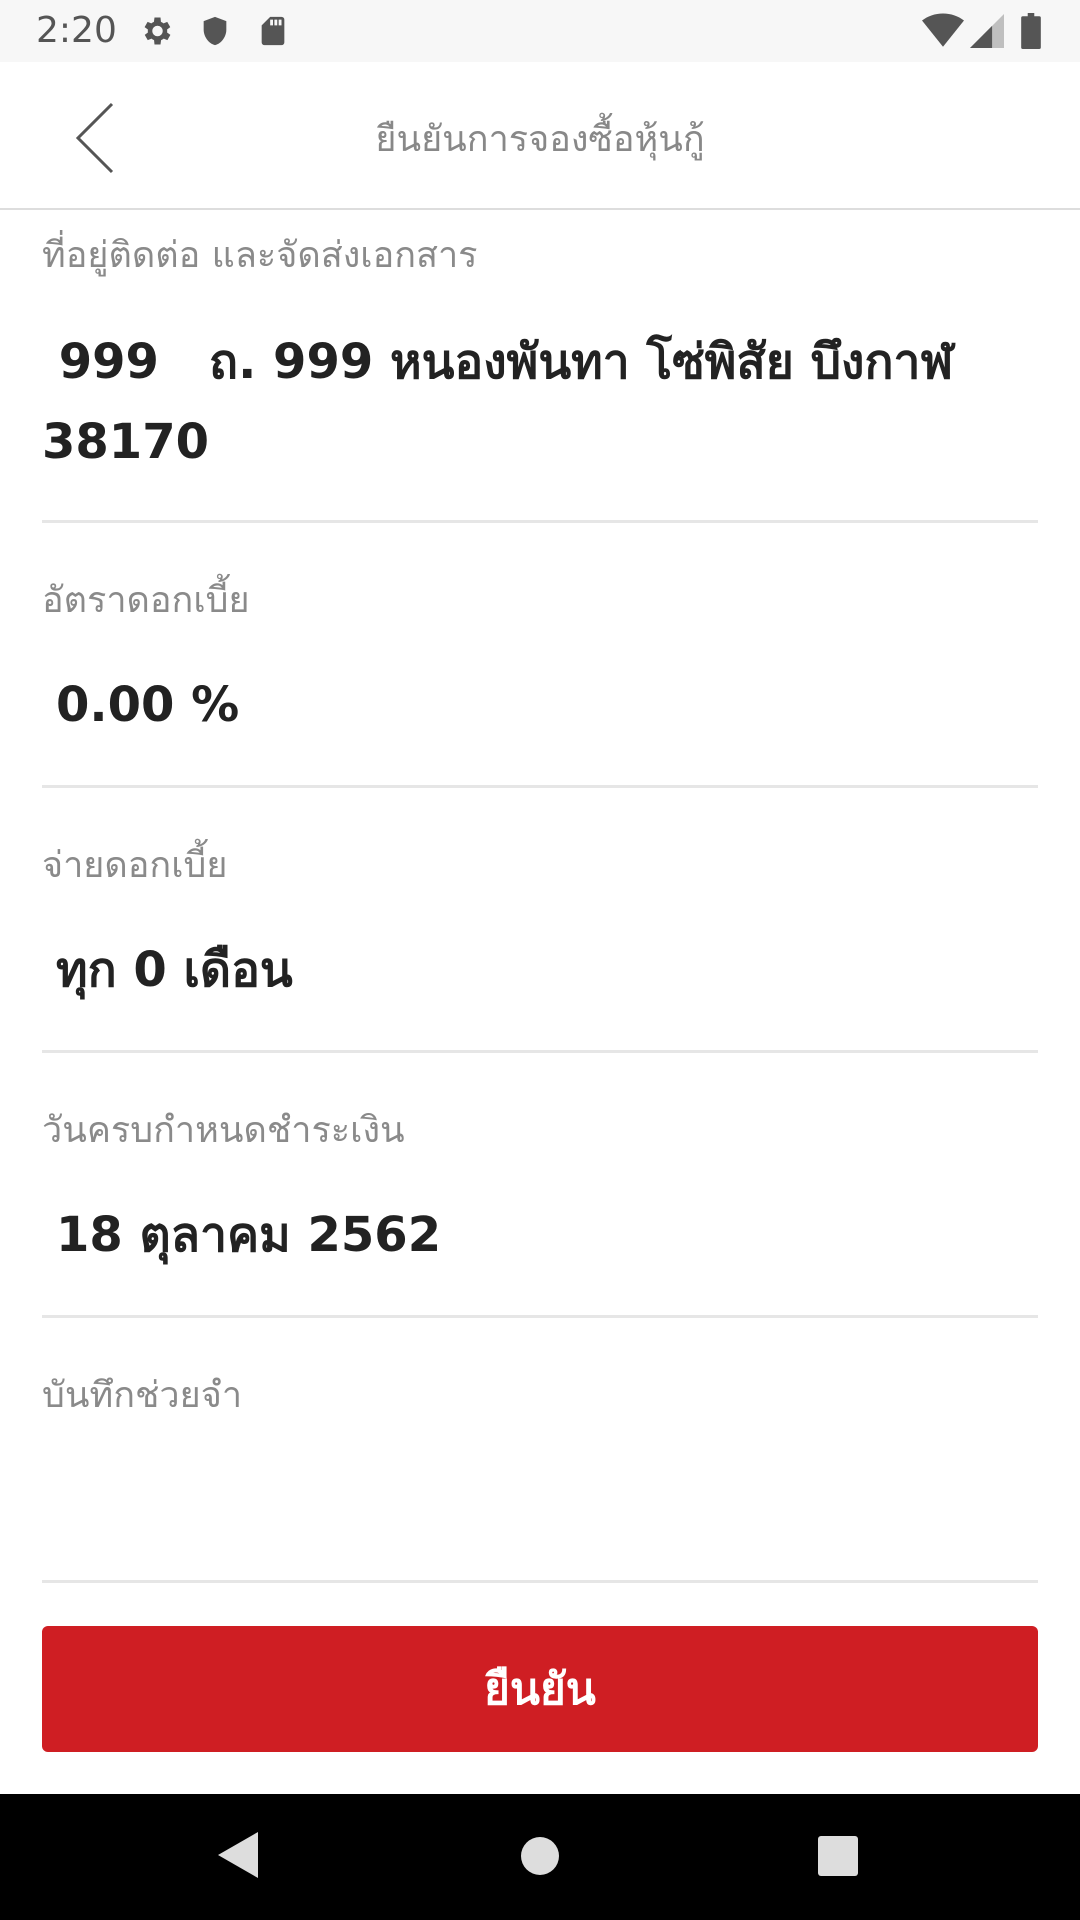 The image size is (1080, 1920). What do you see at coordinates (215, 31) in the screenshot?
I see `shield-icon` at bounding box center [215, 31].